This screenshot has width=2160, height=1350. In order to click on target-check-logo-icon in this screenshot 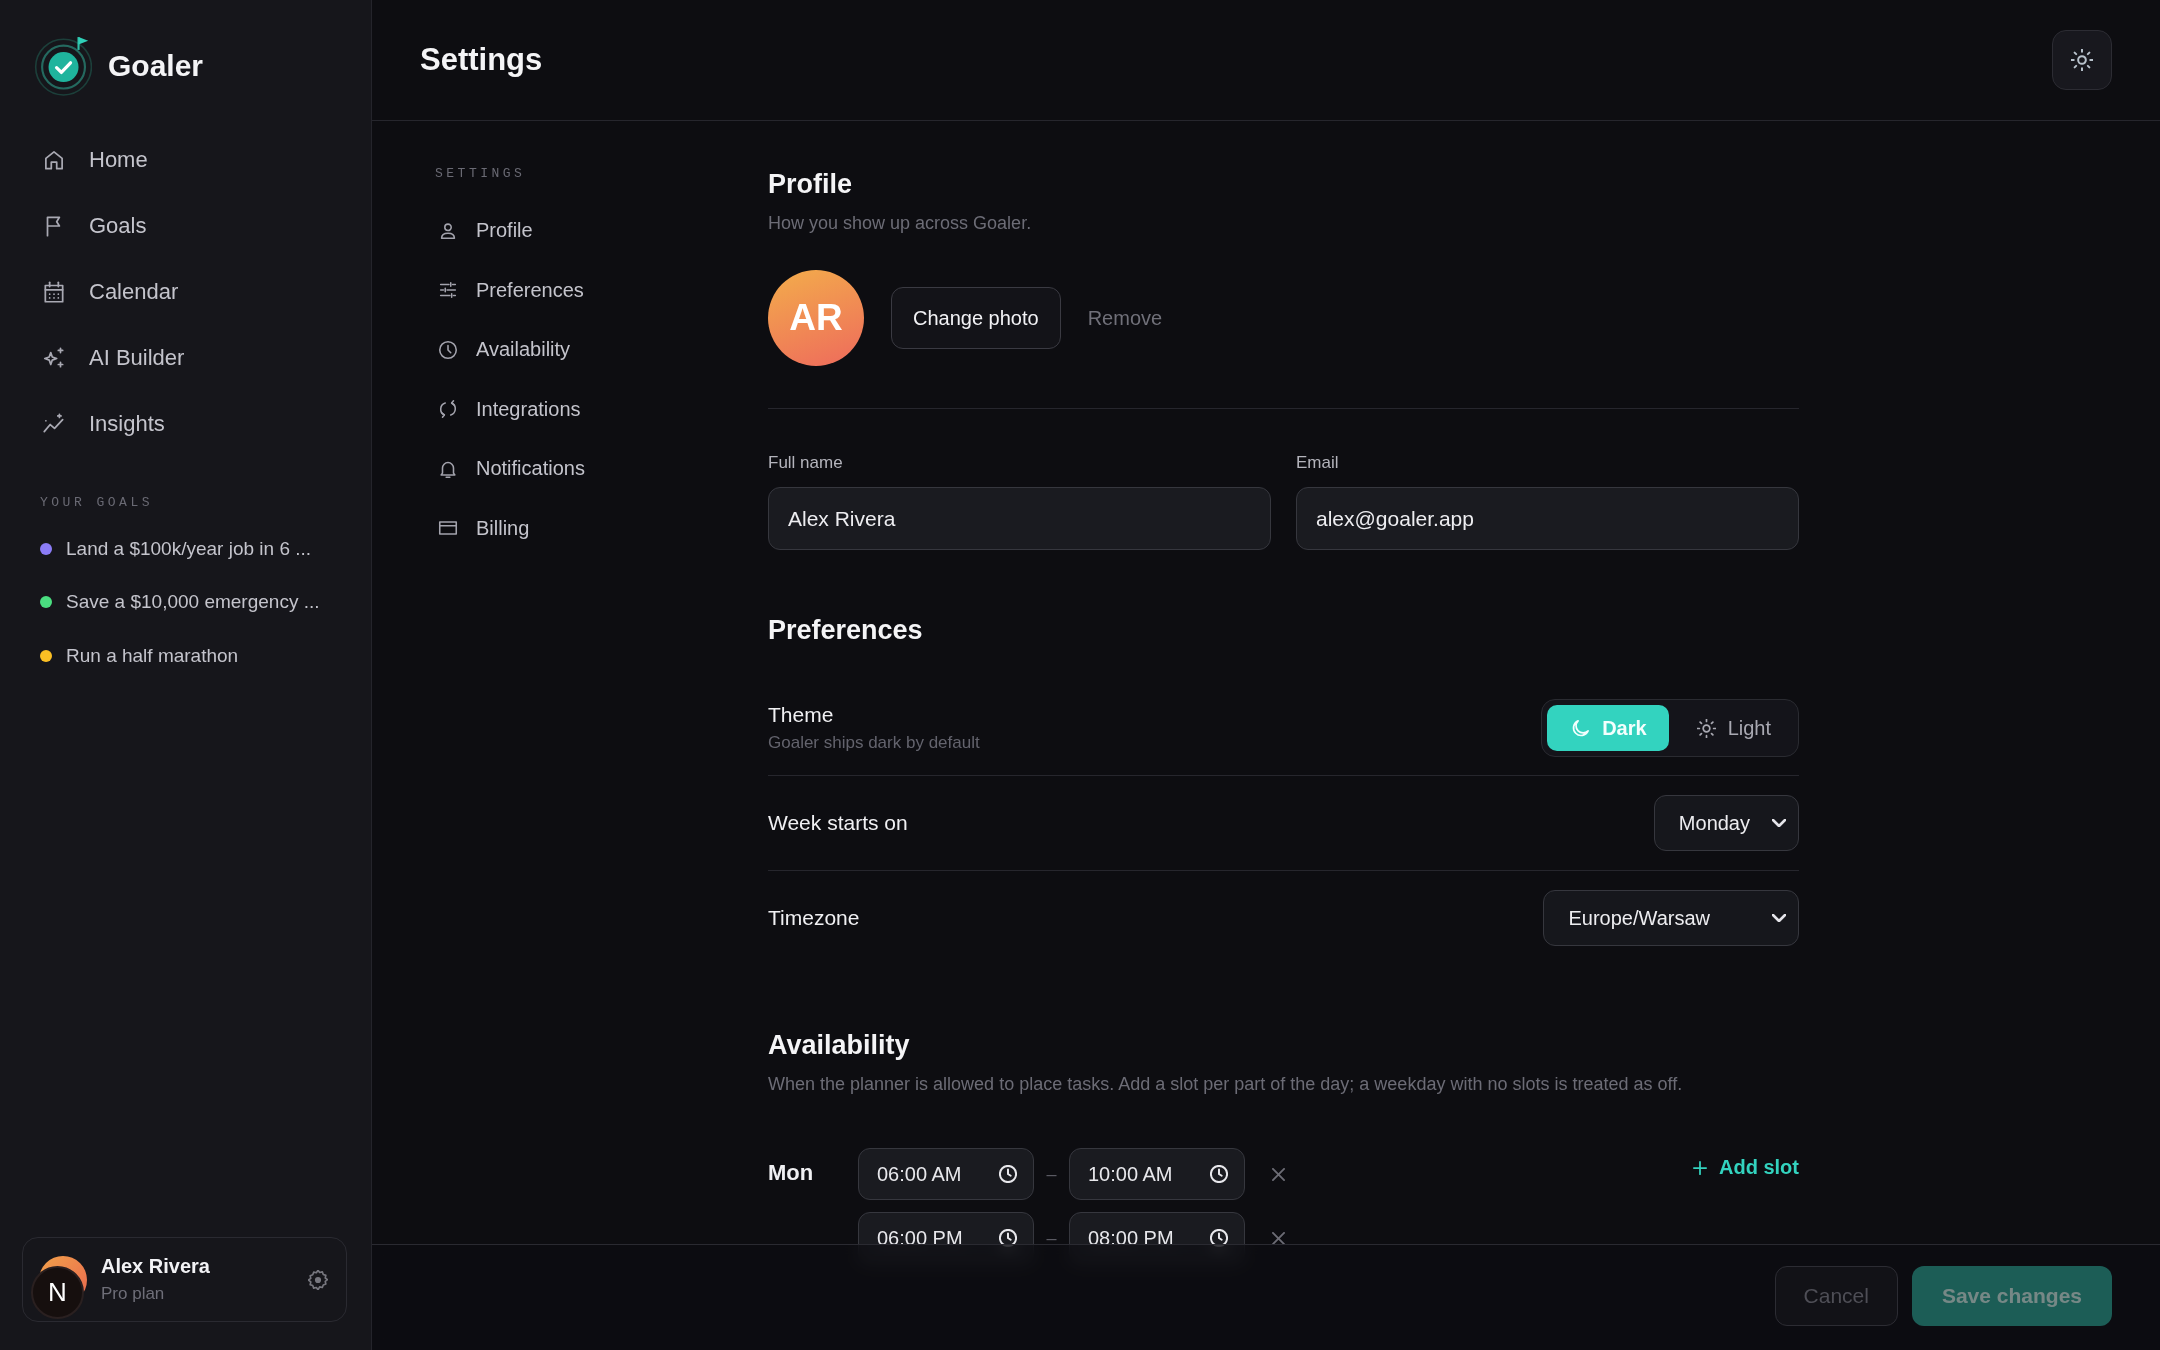, I will do `click(63, 66)`.